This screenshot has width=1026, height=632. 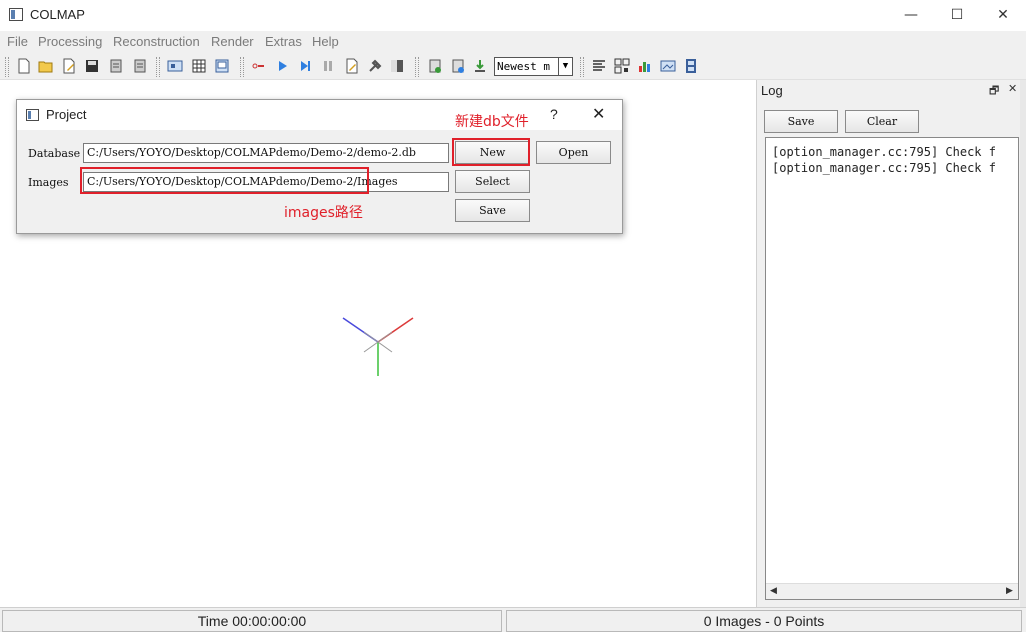 What do you see at coordinates (435, 66) in the screenshot?
I see `render-options-icon` at bounding box center [435, 66].